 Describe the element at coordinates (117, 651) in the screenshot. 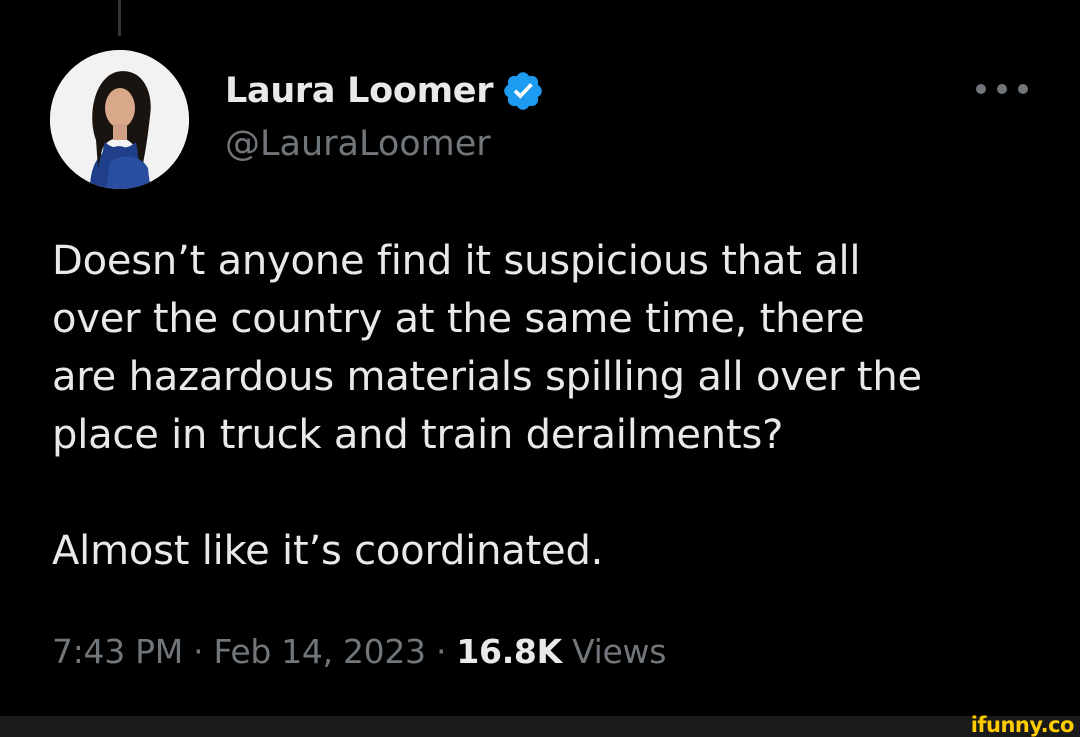

I see `tweet-time: 7:43 PM` at that location.